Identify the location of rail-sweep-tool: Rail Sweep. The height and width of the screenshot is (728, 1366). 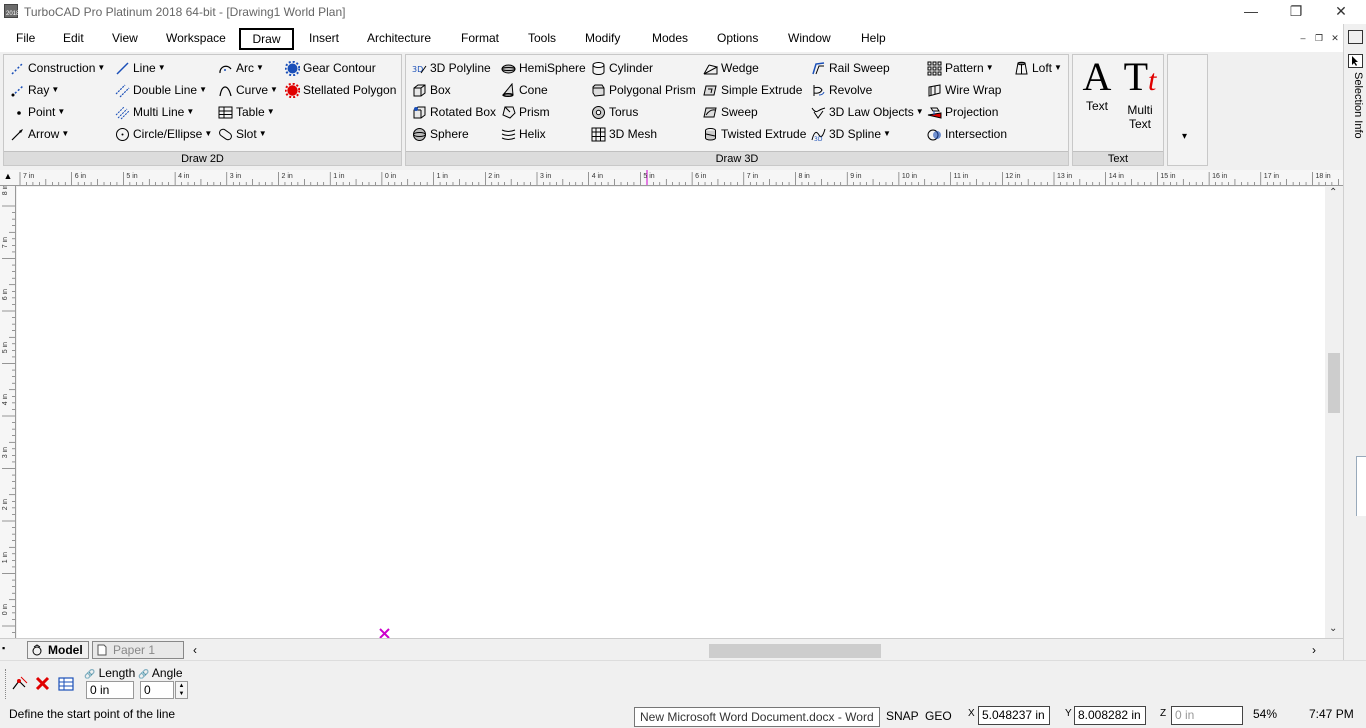
(850, 68).